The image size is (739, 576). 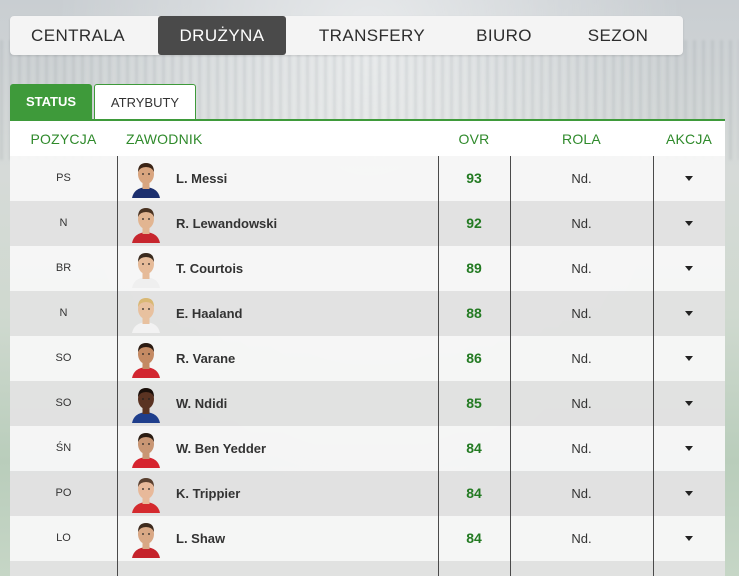 I want to click on table-header: POZYCJA ZAWODNIK OVR ROLA AKCJA, so click(x=367, y=138).